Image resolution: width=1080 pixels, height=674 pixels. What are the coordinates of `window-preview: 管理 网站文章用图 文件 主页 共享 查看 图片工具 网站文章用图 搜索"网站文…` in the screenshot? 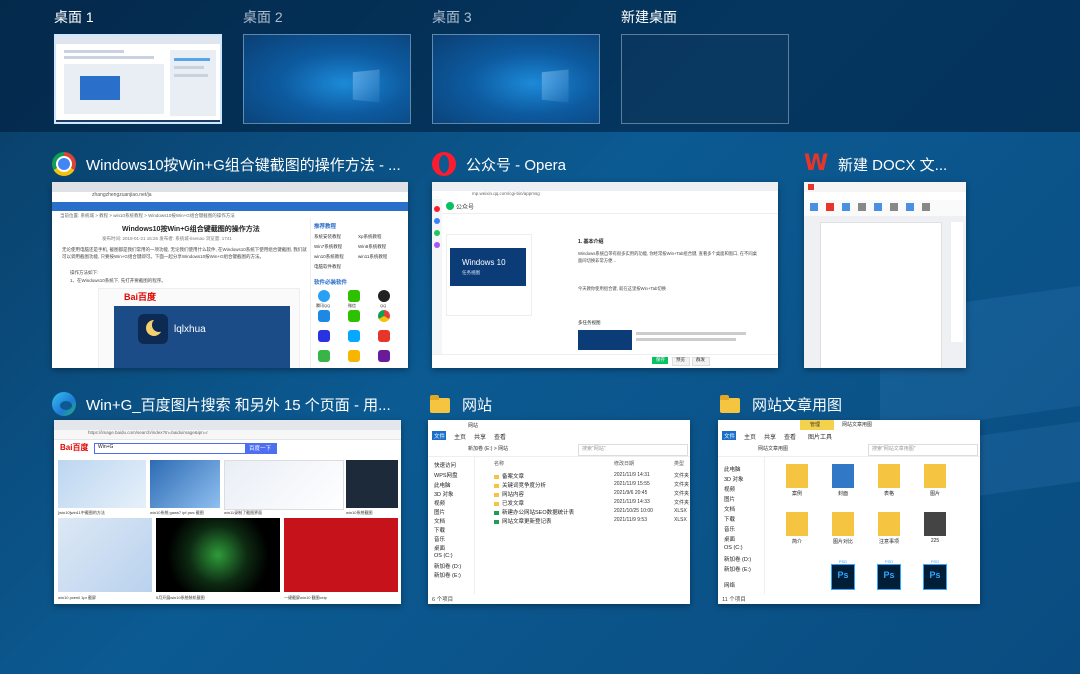 It's located at (849, 512).